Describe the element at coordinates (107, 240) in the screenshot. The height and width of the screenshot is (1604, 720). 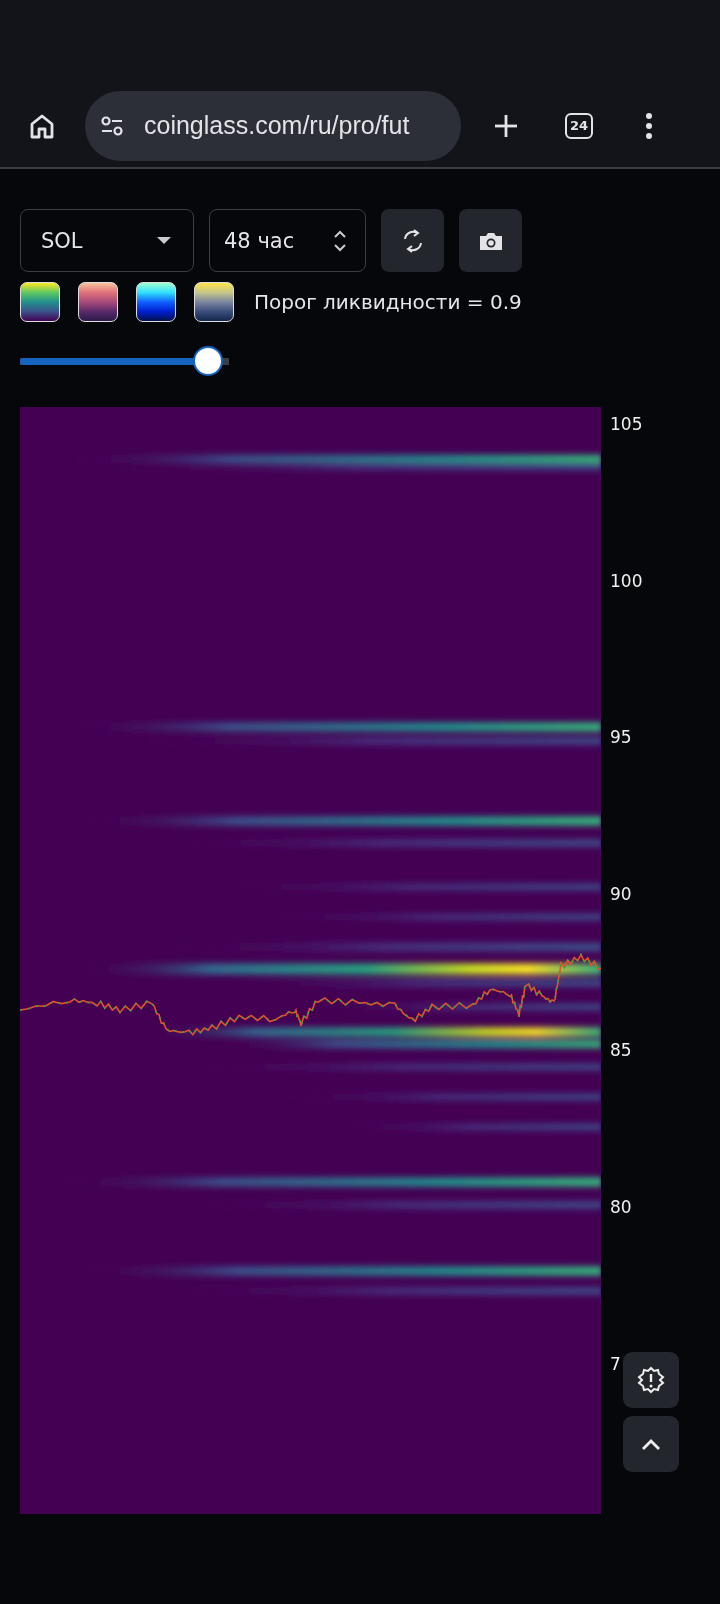
I see `symbol-select: SOL` at that location.